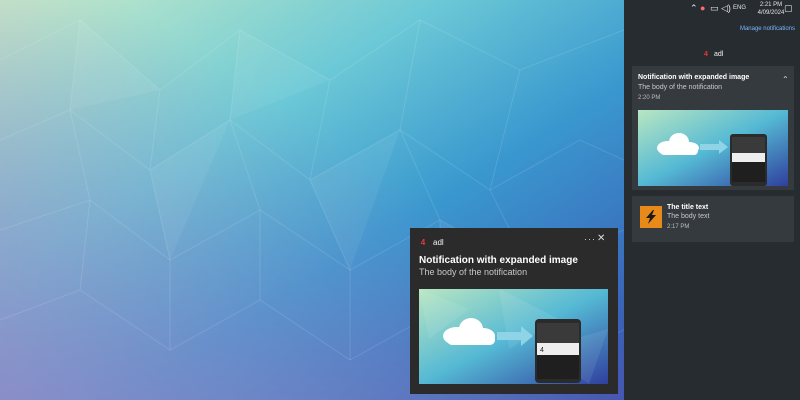  I want to click on notification-time: 2:20 PM, so click(649, 98).